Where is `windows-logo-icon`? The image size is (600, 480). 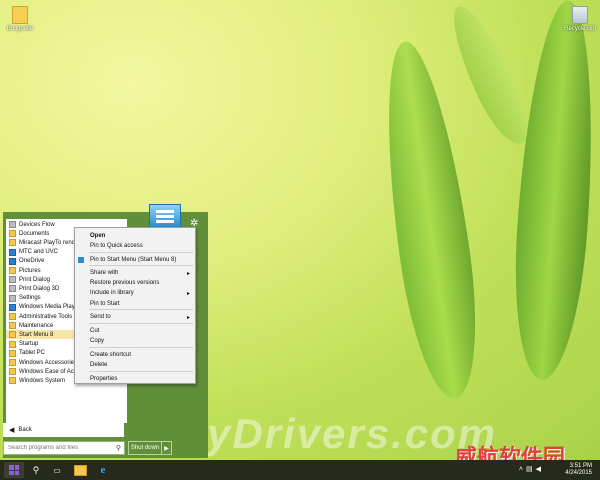
windows-logo-icon is located at coordinates (14, 470).